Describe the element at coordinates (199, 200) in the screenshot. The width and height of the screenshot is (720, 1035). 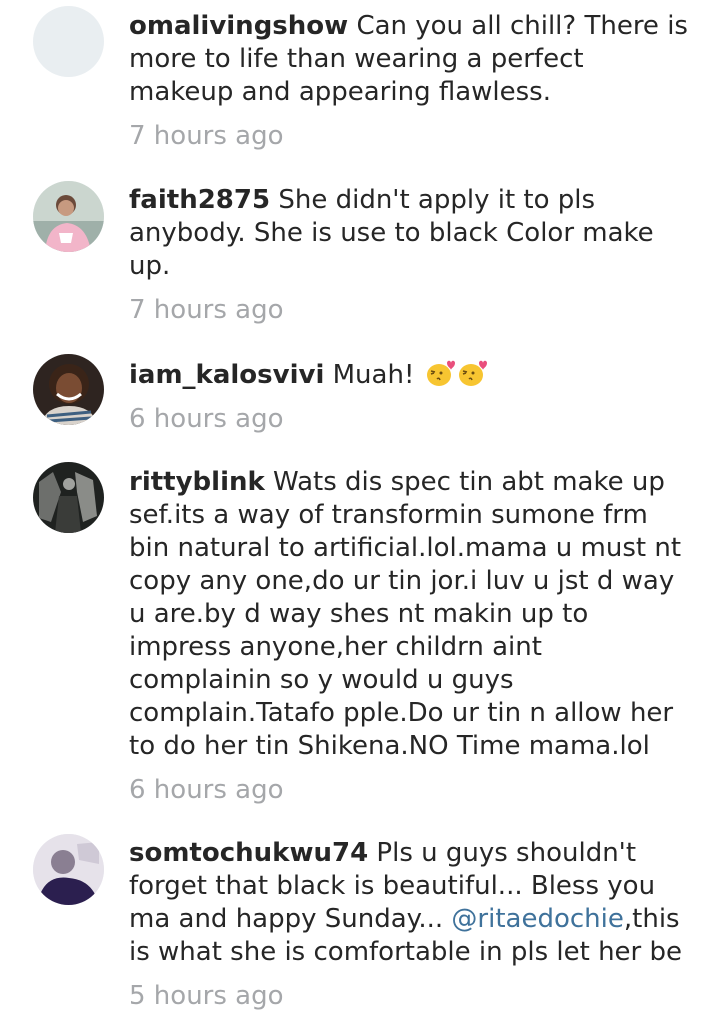
I see `comment-username: faith2875` at that location.